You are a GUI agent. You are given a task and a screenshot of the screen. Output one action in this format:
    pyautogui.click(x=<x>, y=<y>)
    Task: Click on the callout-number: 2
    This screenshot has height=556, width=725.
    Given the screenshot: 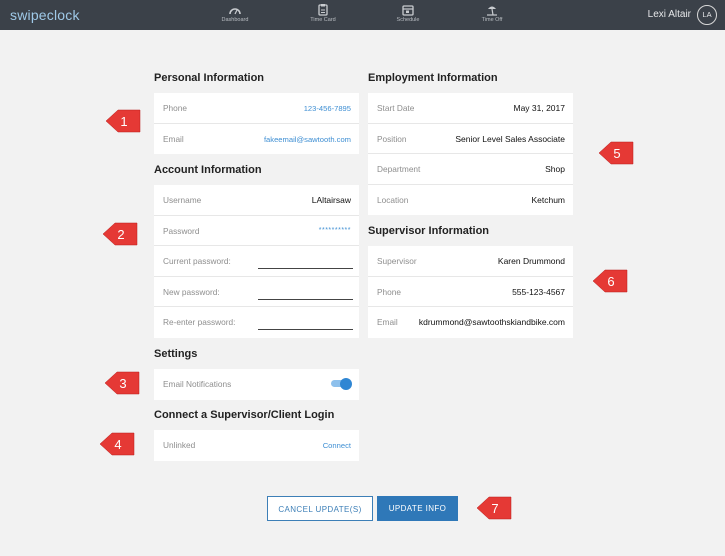 What is the action you would take?
    pyautogui.click(x=120, y=234)
    